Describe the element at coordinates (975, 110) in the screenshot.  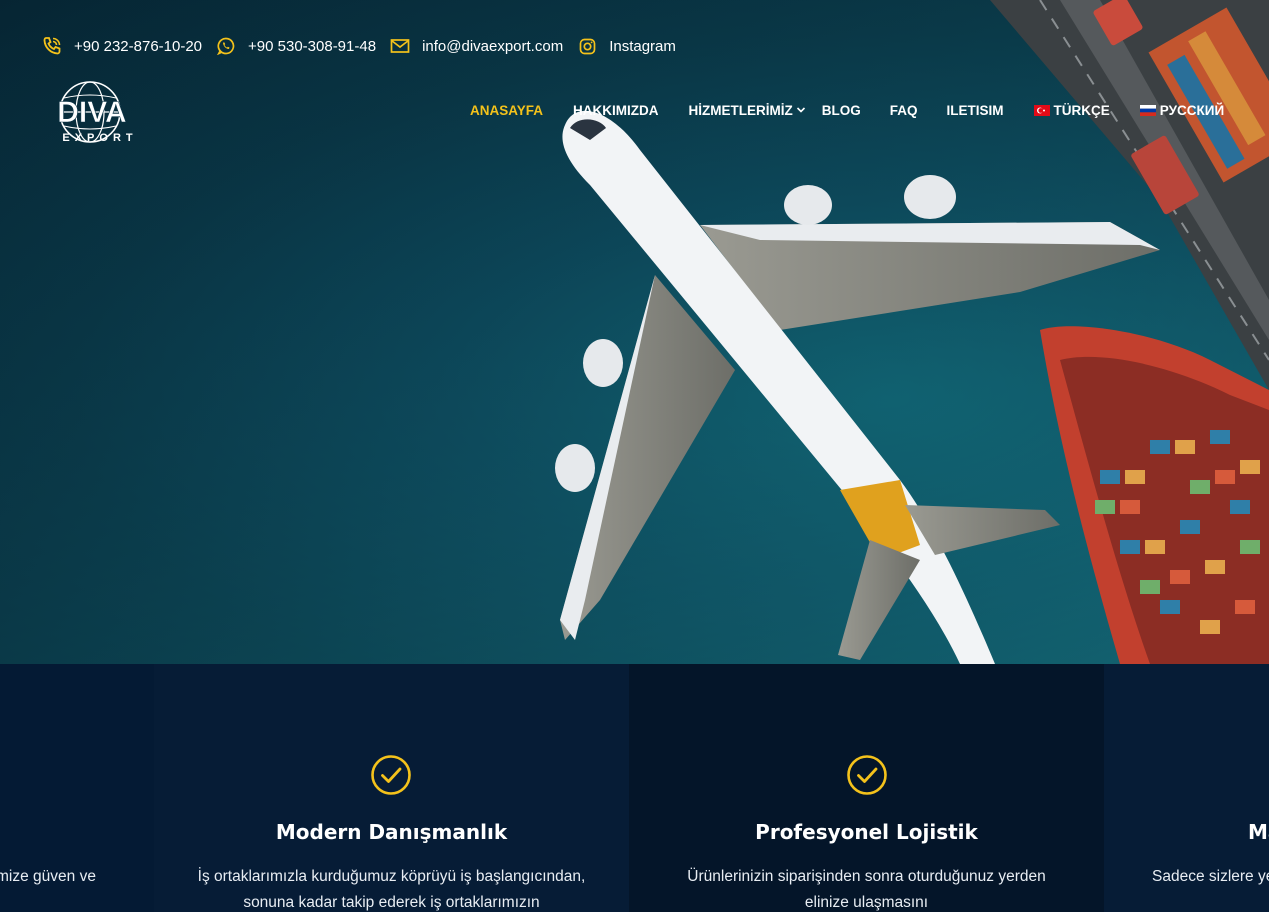
I see `nav-contact: ILETISIM` at that location.